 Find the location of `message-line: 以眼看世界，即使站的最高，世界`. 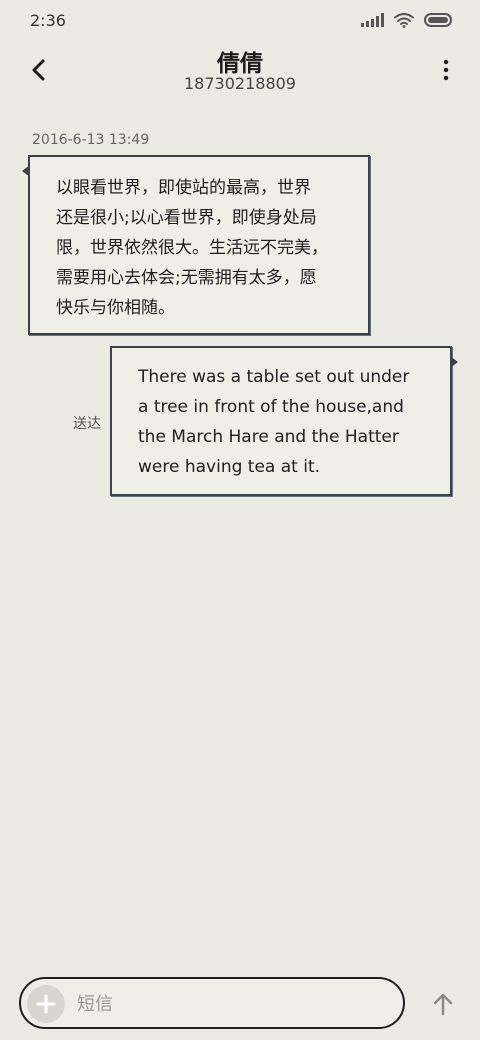

message-line: 以眼看世界，即使站的最高，世界 is located at coordinates (183, 188).